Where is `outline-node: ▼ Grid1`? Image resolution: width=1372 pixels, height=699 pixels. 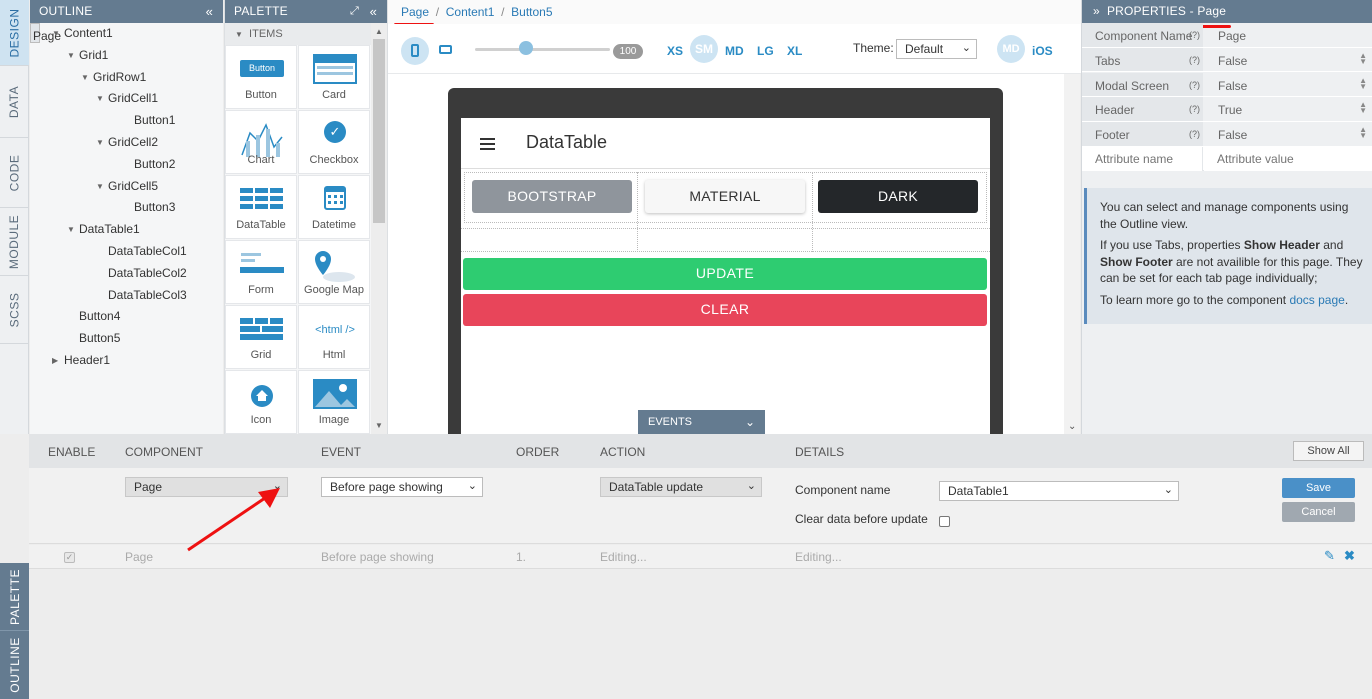 outline-node: ▼ Grid1 is located at coordinates (133, 56).